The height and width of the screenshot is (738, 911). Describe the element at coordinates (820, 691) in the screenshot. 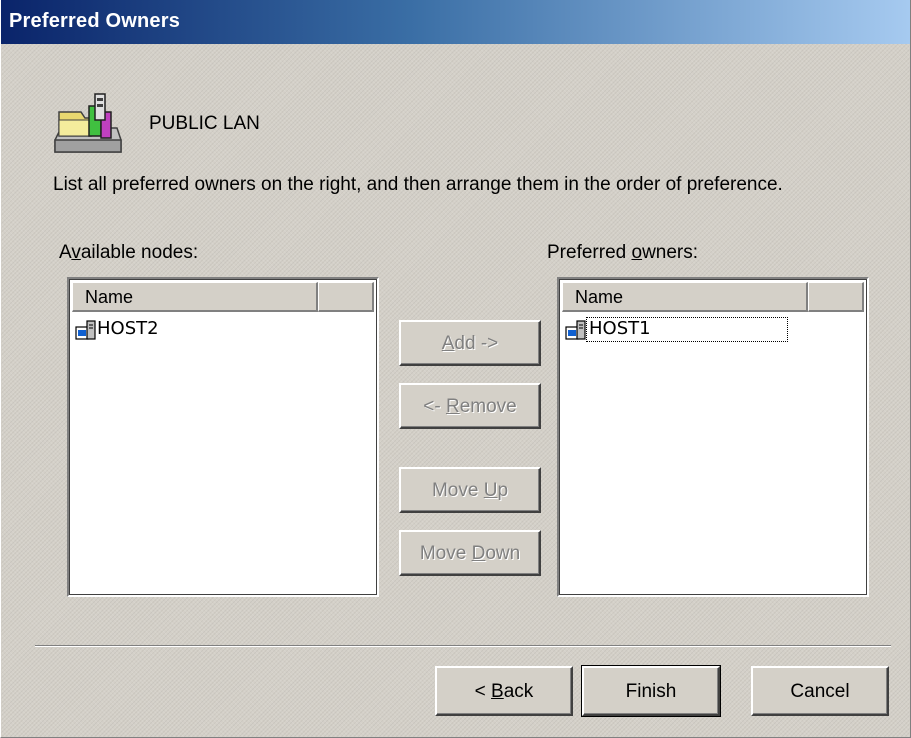

I see `cancel-button: Cancel` at that location.